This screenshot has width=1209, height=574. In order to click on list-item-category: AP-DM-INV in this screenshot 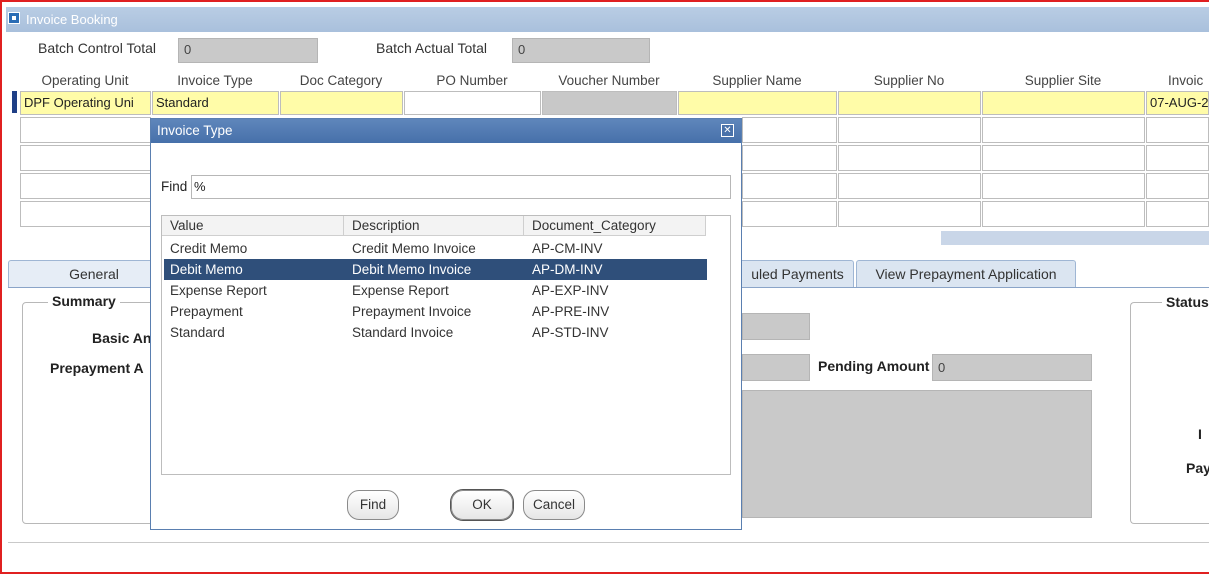, I will do `click(567, 269)`.